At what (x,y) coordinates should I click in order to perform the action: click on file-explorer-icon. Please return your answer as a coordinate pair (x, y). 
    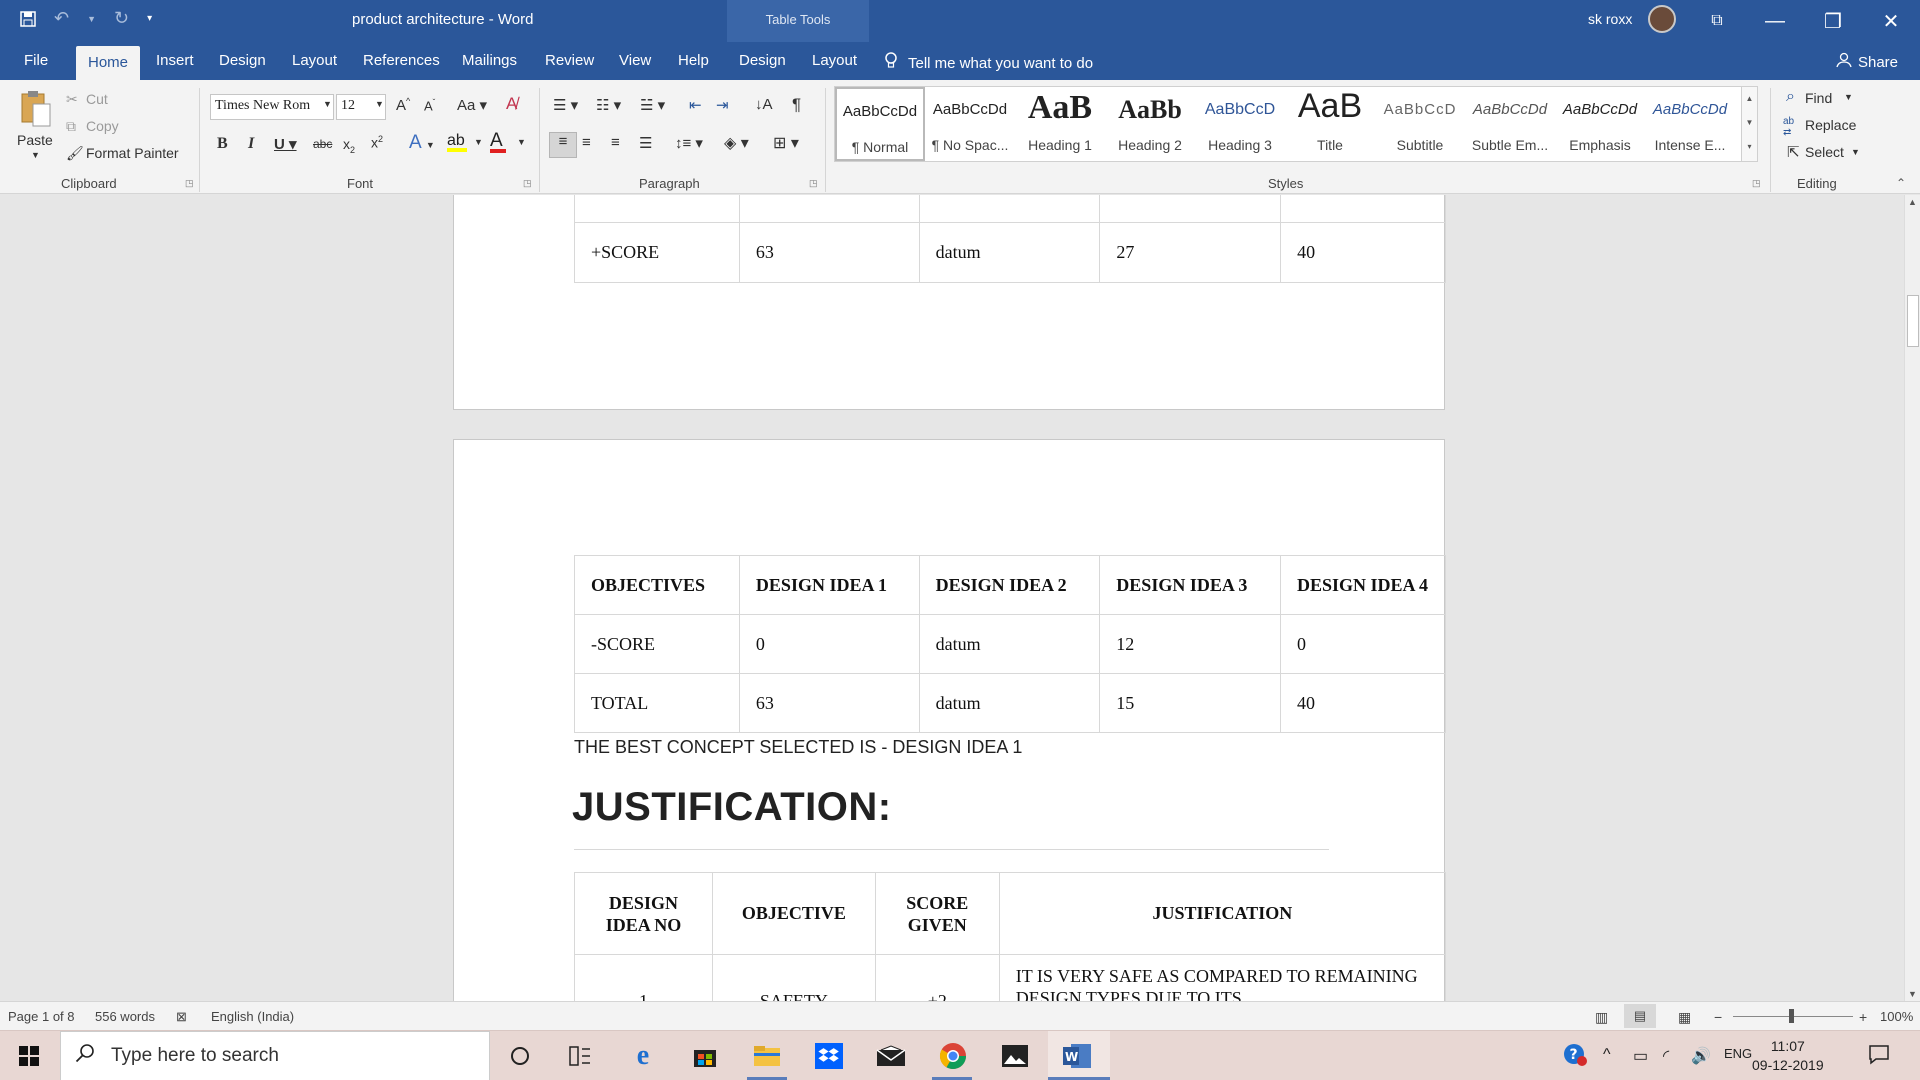
    Looking at the image, I should click on (767, 1056).